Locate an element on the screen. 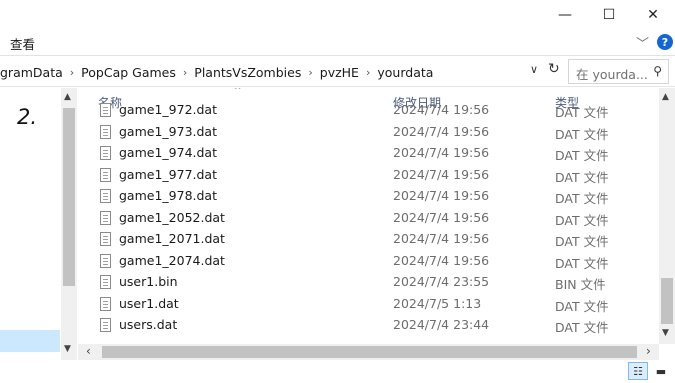 Image resolution: width=675 pixels, height=383 pixels. file-name: users.dat is located at coordinates (148, 324).